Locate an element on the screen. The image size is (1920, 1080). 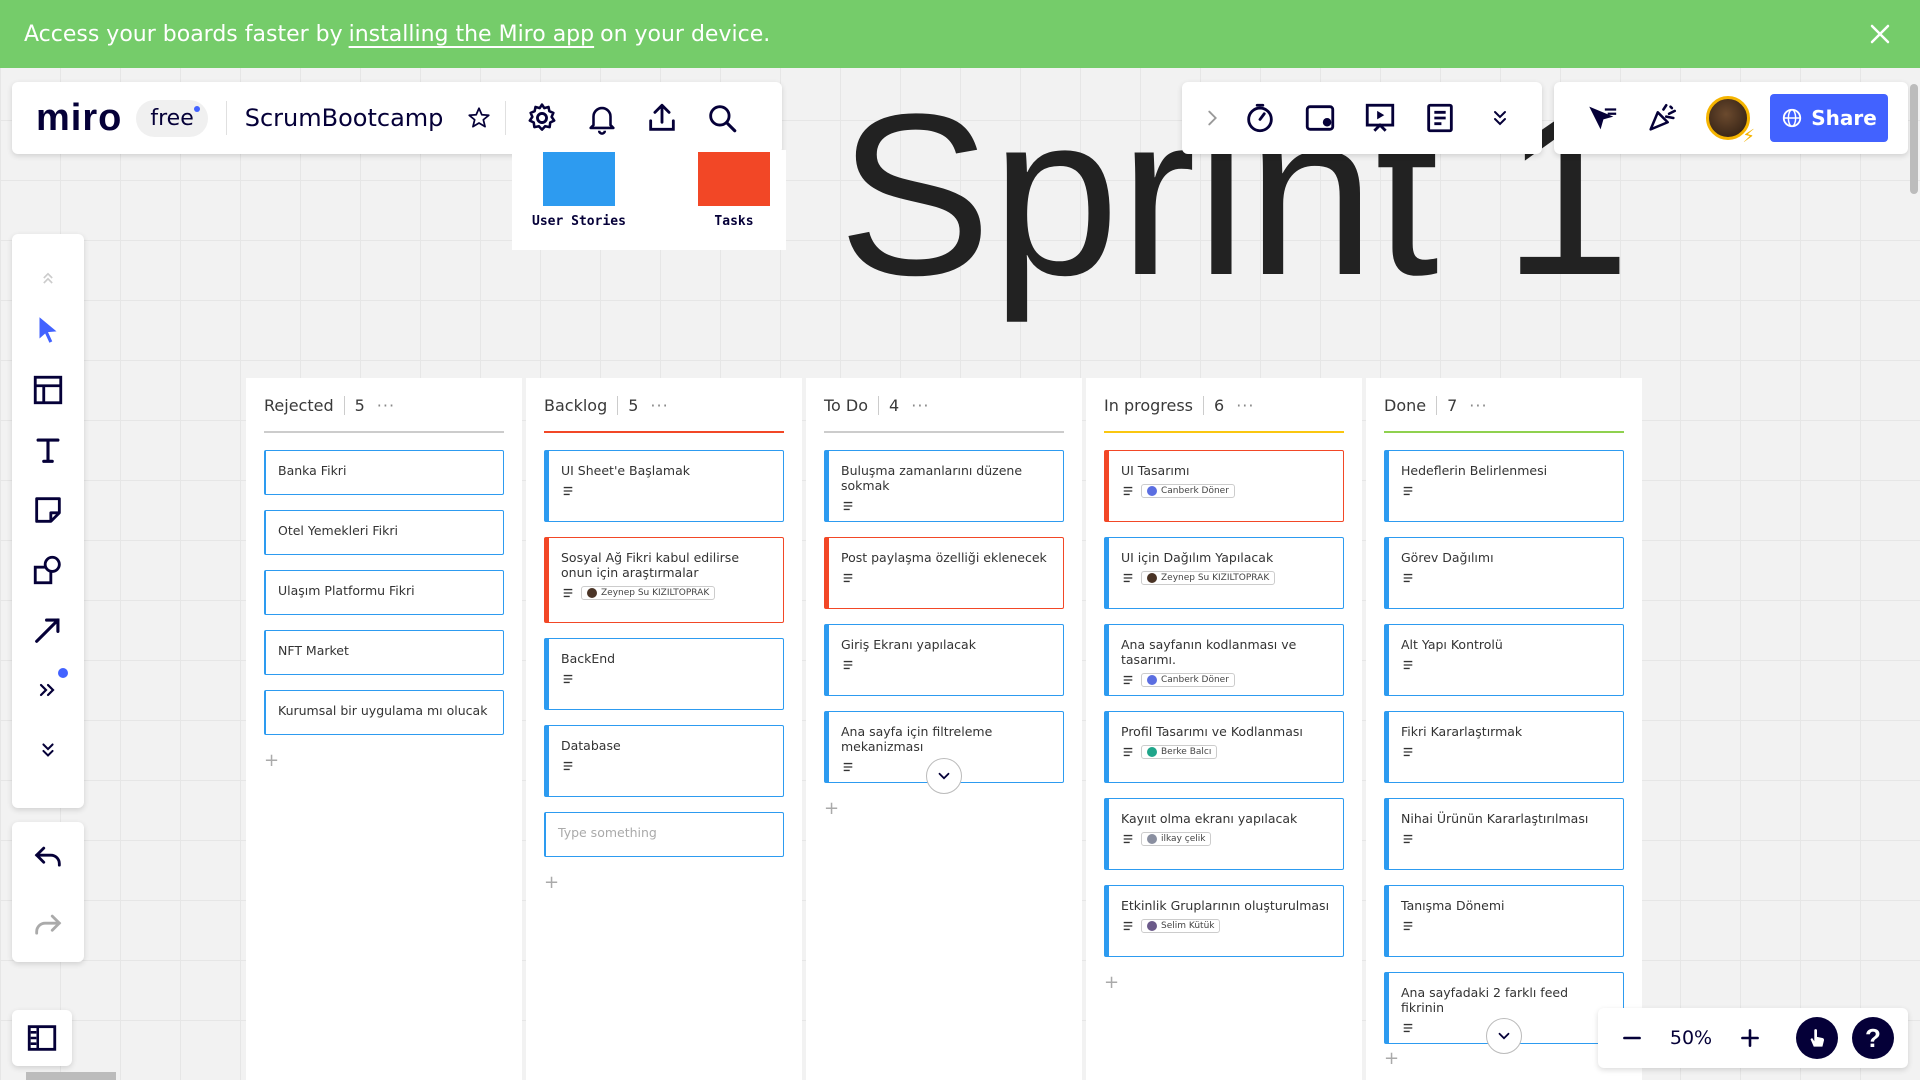
share-button: Share is located at coordinates (1829, 118).